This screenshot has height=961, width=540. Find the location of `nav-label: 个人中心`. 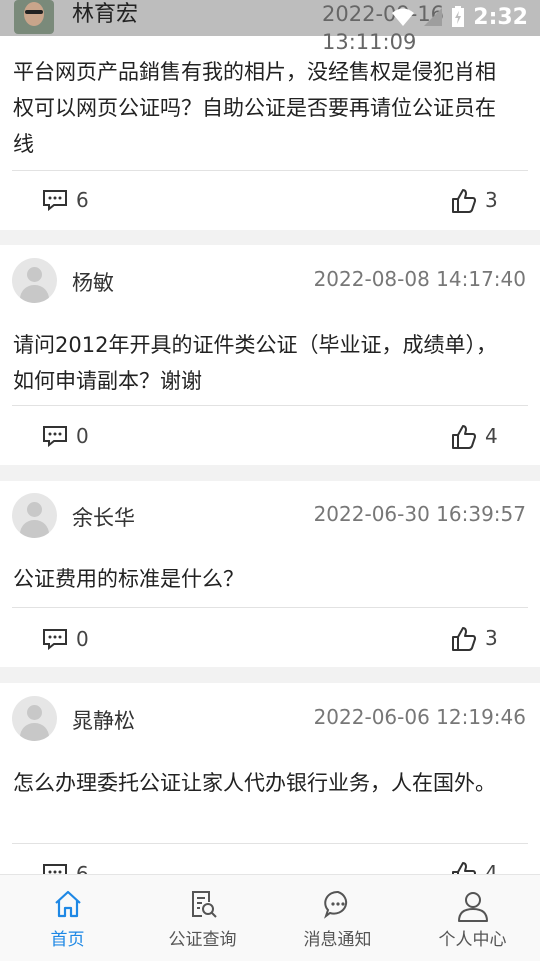

nav-label: 个人中心 is located at coordinates (472, 940).